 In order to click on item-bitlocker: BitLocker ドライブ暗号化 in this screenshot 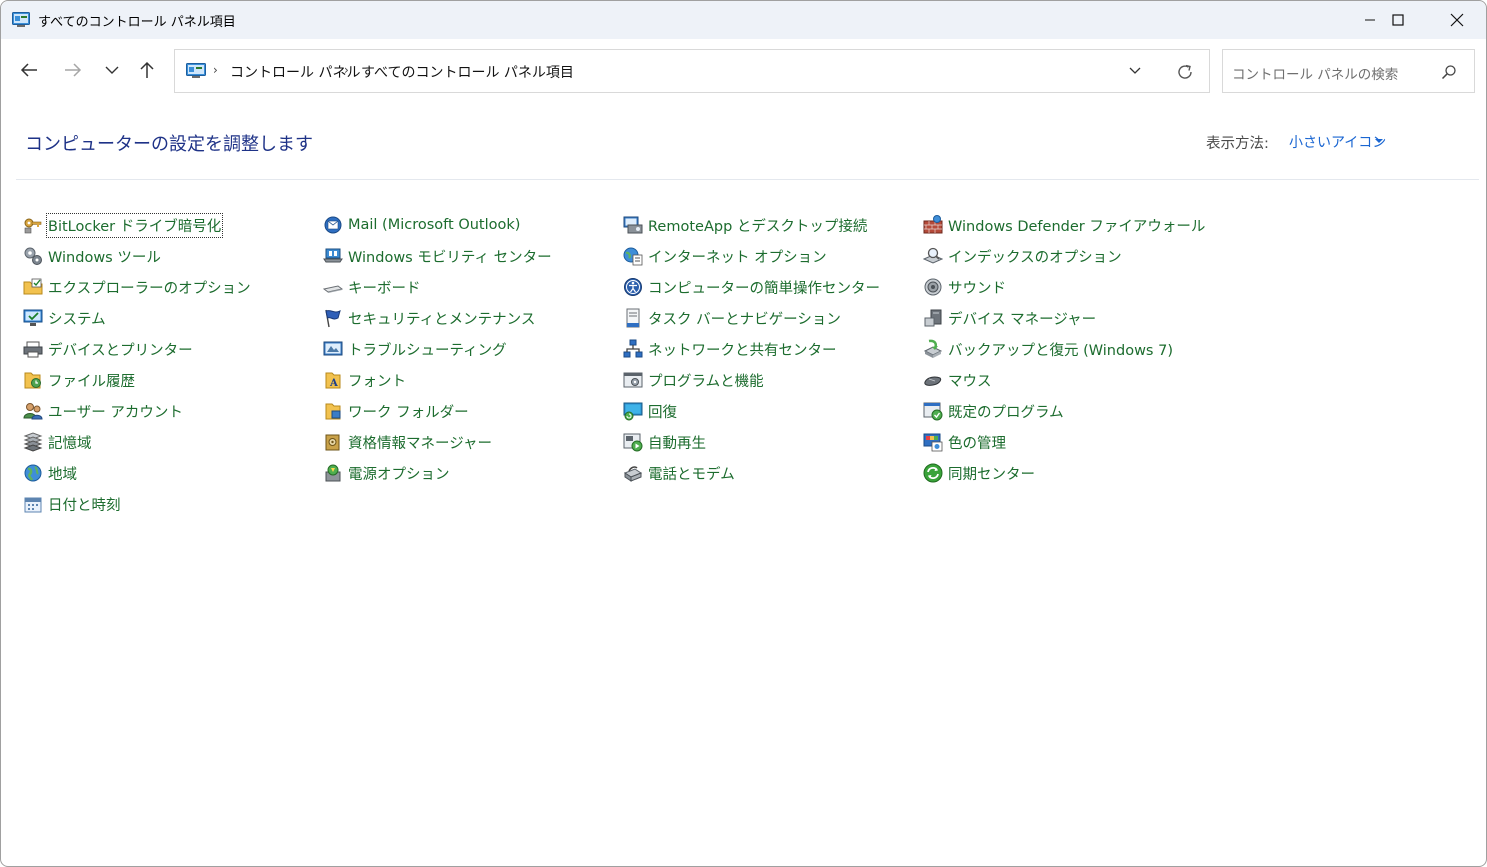, I will do `click(123, 225)`.